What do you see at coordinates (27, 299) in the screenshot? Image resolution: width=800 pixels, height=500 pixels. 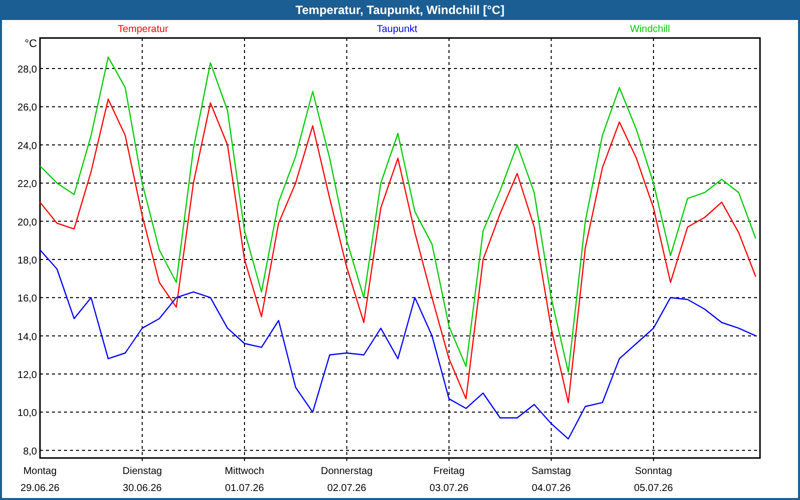 I see `tick-label: 16,0` at bounding box center [27, 299].